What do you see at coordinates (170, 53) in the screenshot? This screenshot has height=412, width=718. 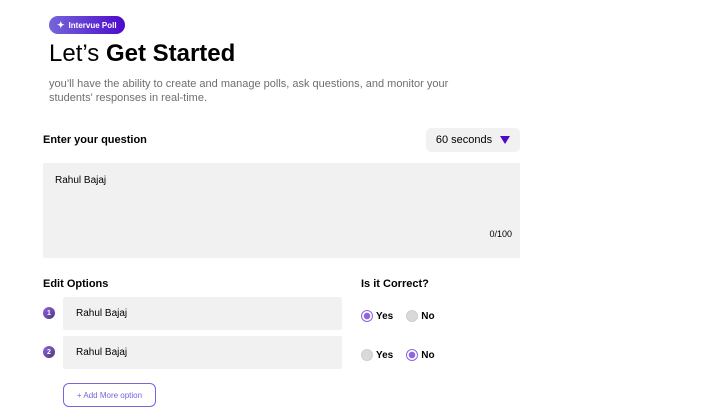 I see `title-bold: Get Started` at bounding box center [170, 53].